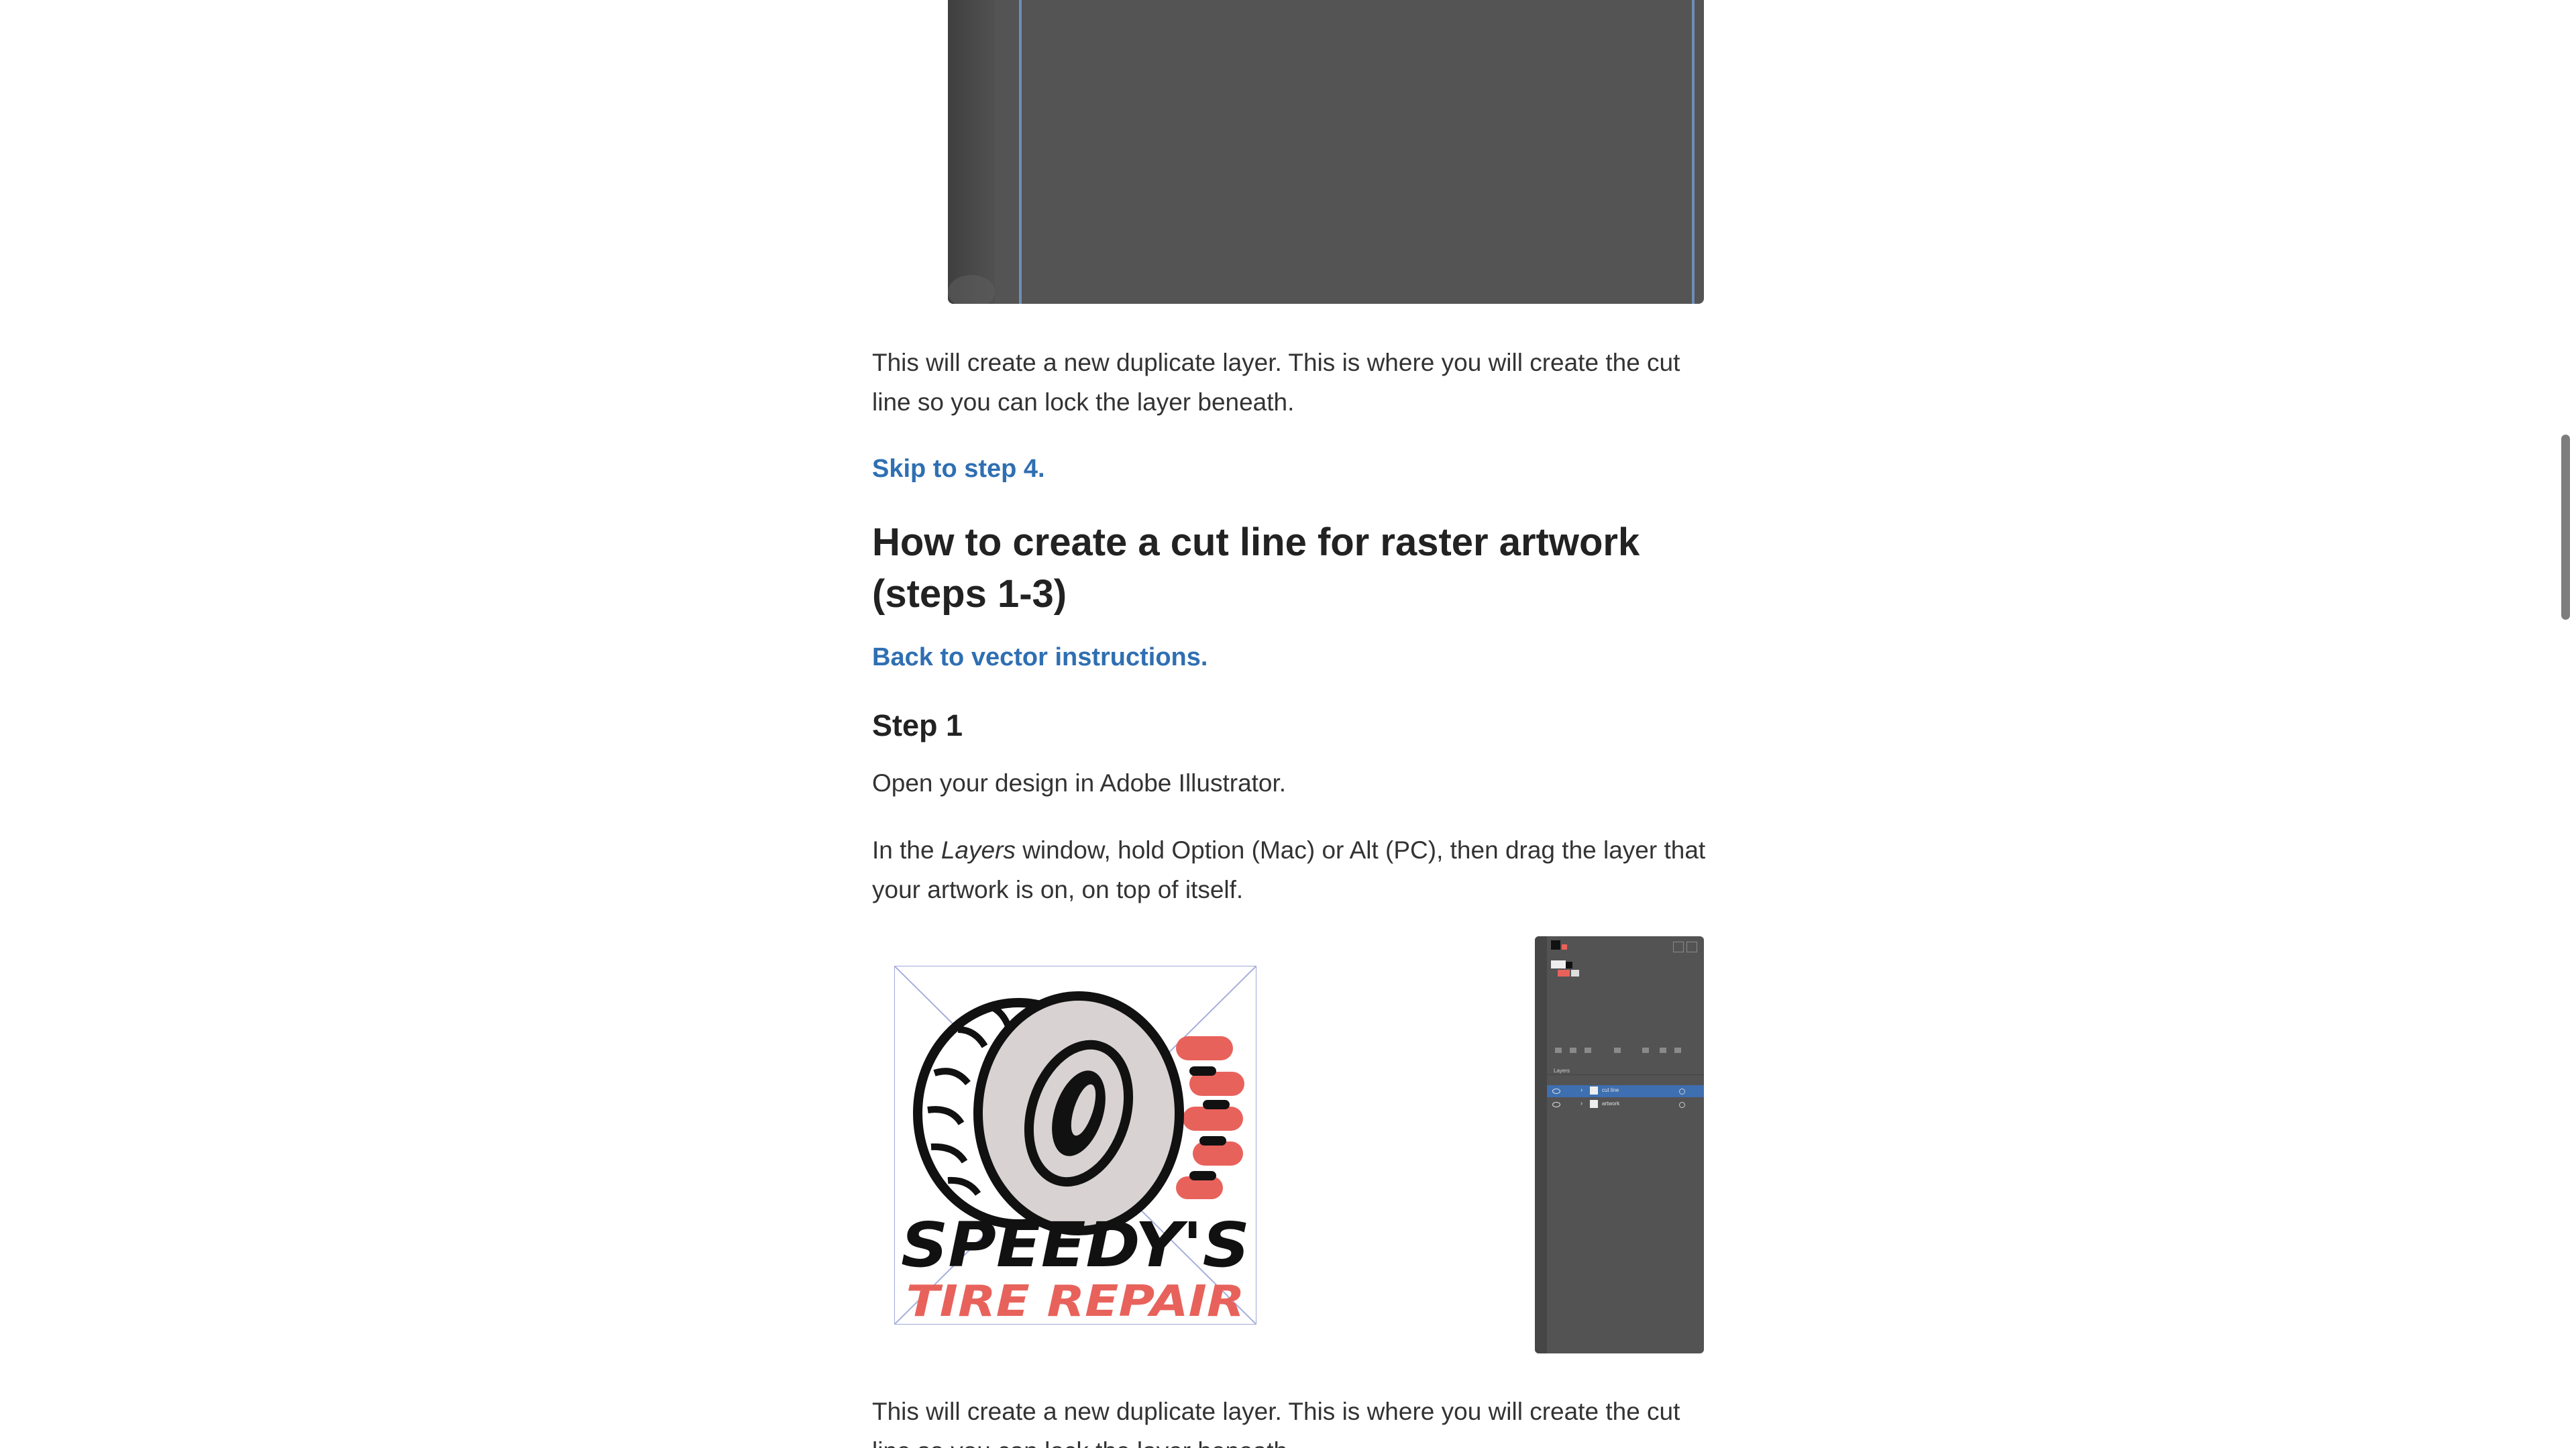 The width and height of the screenshot is (2576, 1448). I want to click on panel-collapse-icon, so click(1678, 947).